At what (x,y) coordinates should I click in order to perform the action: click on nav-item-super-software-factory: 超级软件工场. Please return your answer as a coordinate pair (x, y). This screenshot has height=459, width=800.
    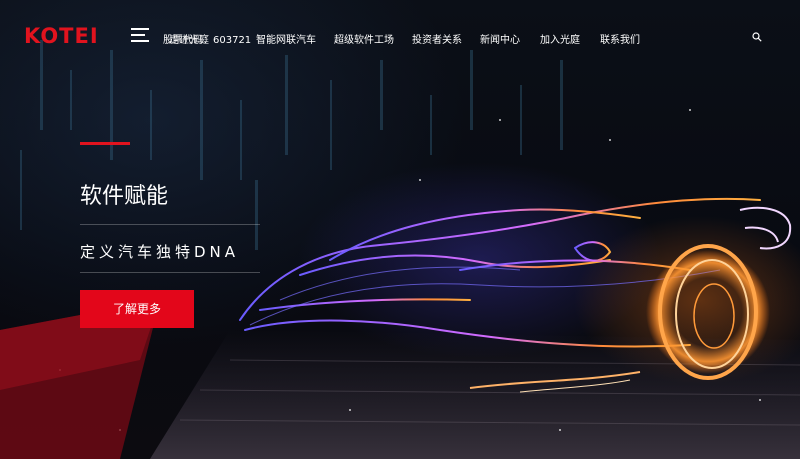
    Looking at the image, I should click on (364, 38).